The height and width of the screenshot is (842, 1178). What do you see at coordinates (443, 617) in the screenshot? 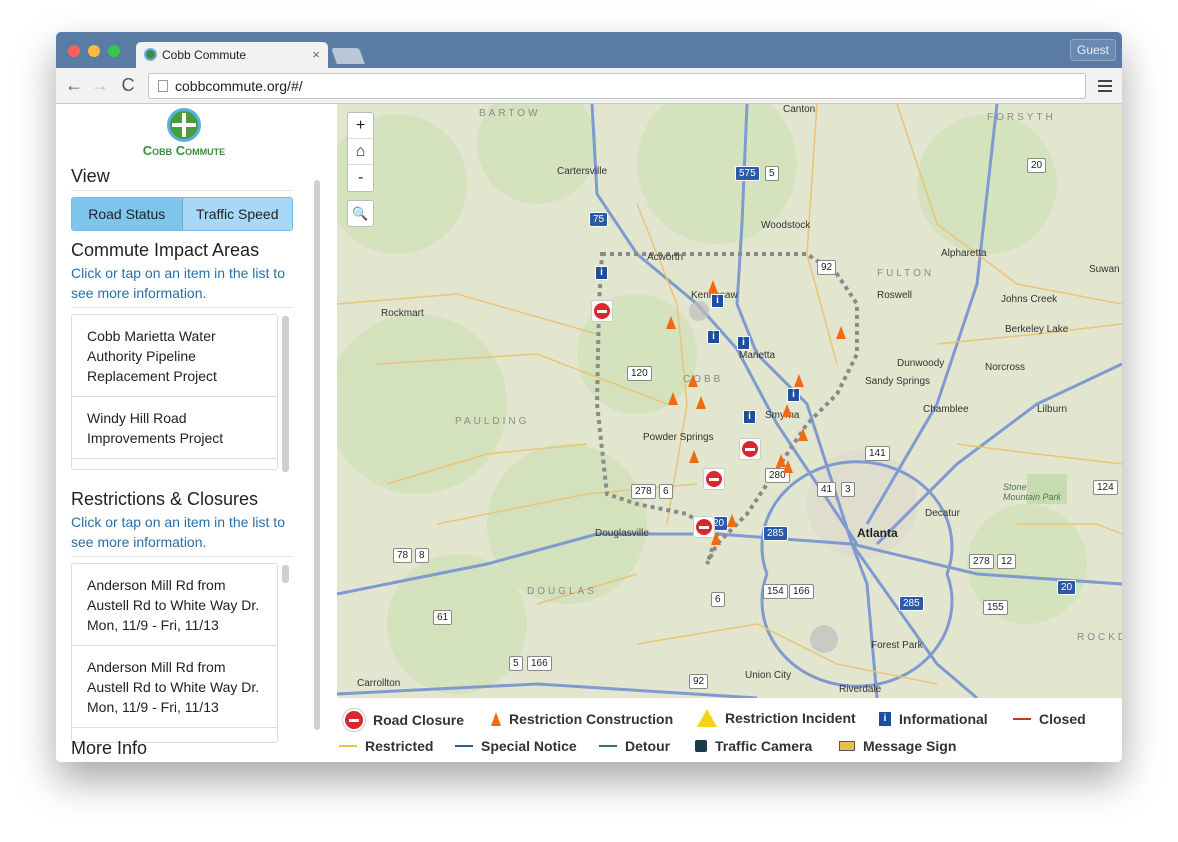
I see `route-shield: 61` at bounding box center [443, 617].